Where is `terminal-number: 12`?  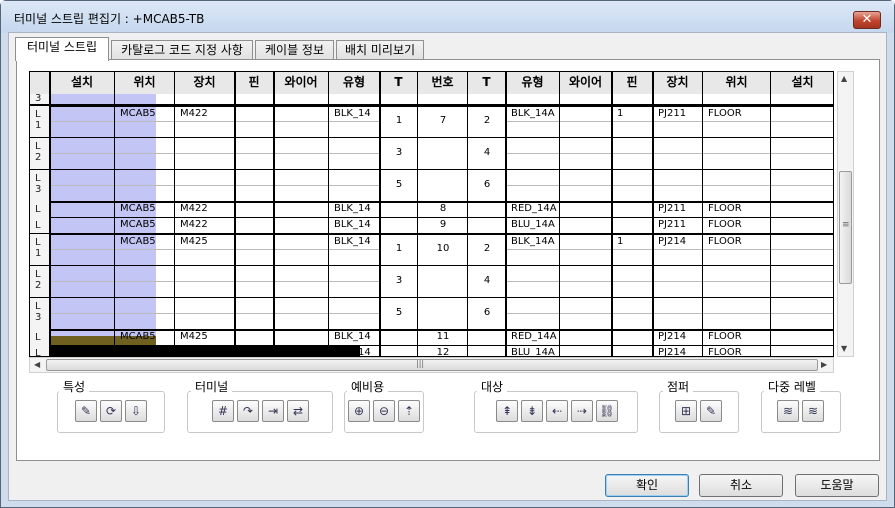 terminal-number: 12 is located at coordinates (443, 352).